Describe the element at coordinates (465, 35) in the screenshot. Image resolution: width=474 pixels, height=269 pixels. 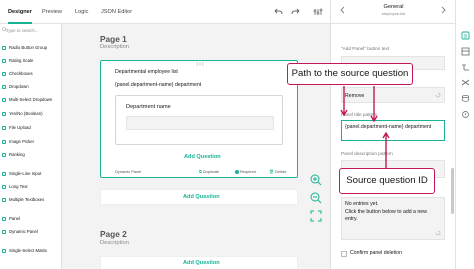
I see `general-tab-icon` at that location.